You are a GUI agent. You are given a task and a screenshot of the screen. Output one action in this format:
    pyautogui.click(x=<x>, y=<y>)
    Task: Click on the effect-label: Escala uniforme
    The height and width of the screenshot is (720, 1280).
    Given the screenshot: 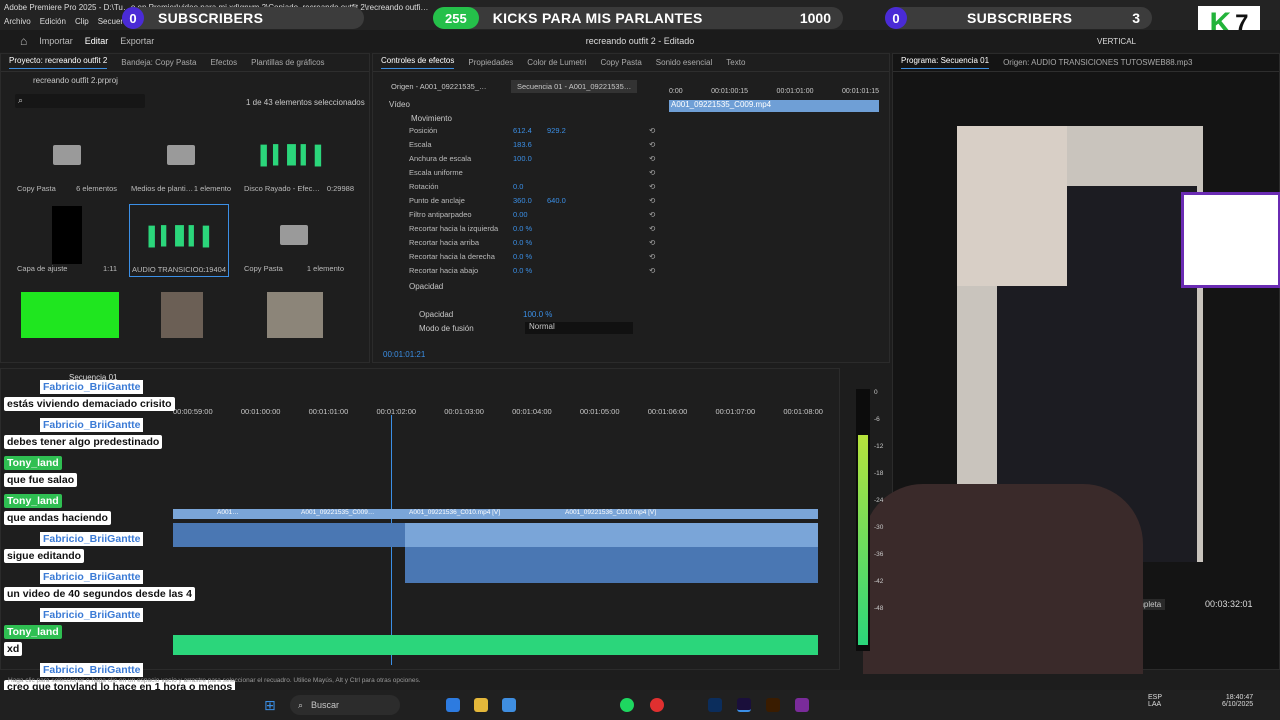 What is the action you would take?
    pyautogui.click(x=436, y=172)
    